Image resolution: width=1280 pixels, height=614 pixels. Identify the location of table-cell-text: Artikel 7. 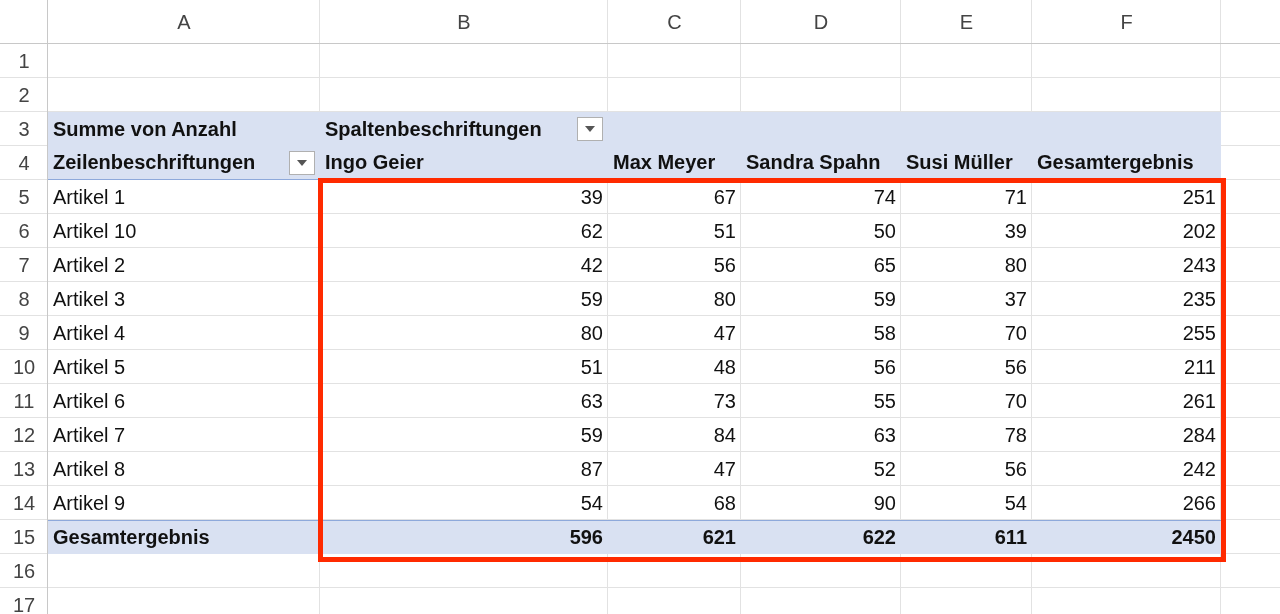
(89, 435).